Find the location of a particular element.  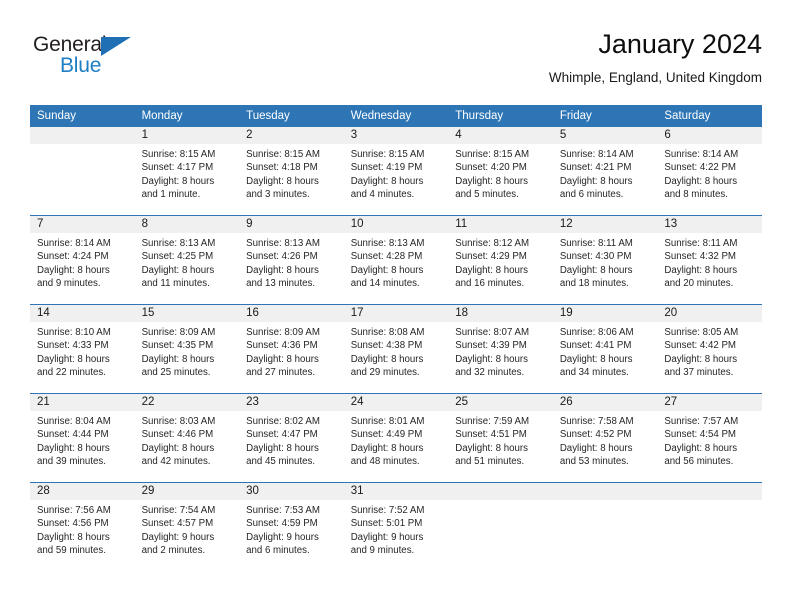

day-number: 8 is located at coordinates (187, 224).